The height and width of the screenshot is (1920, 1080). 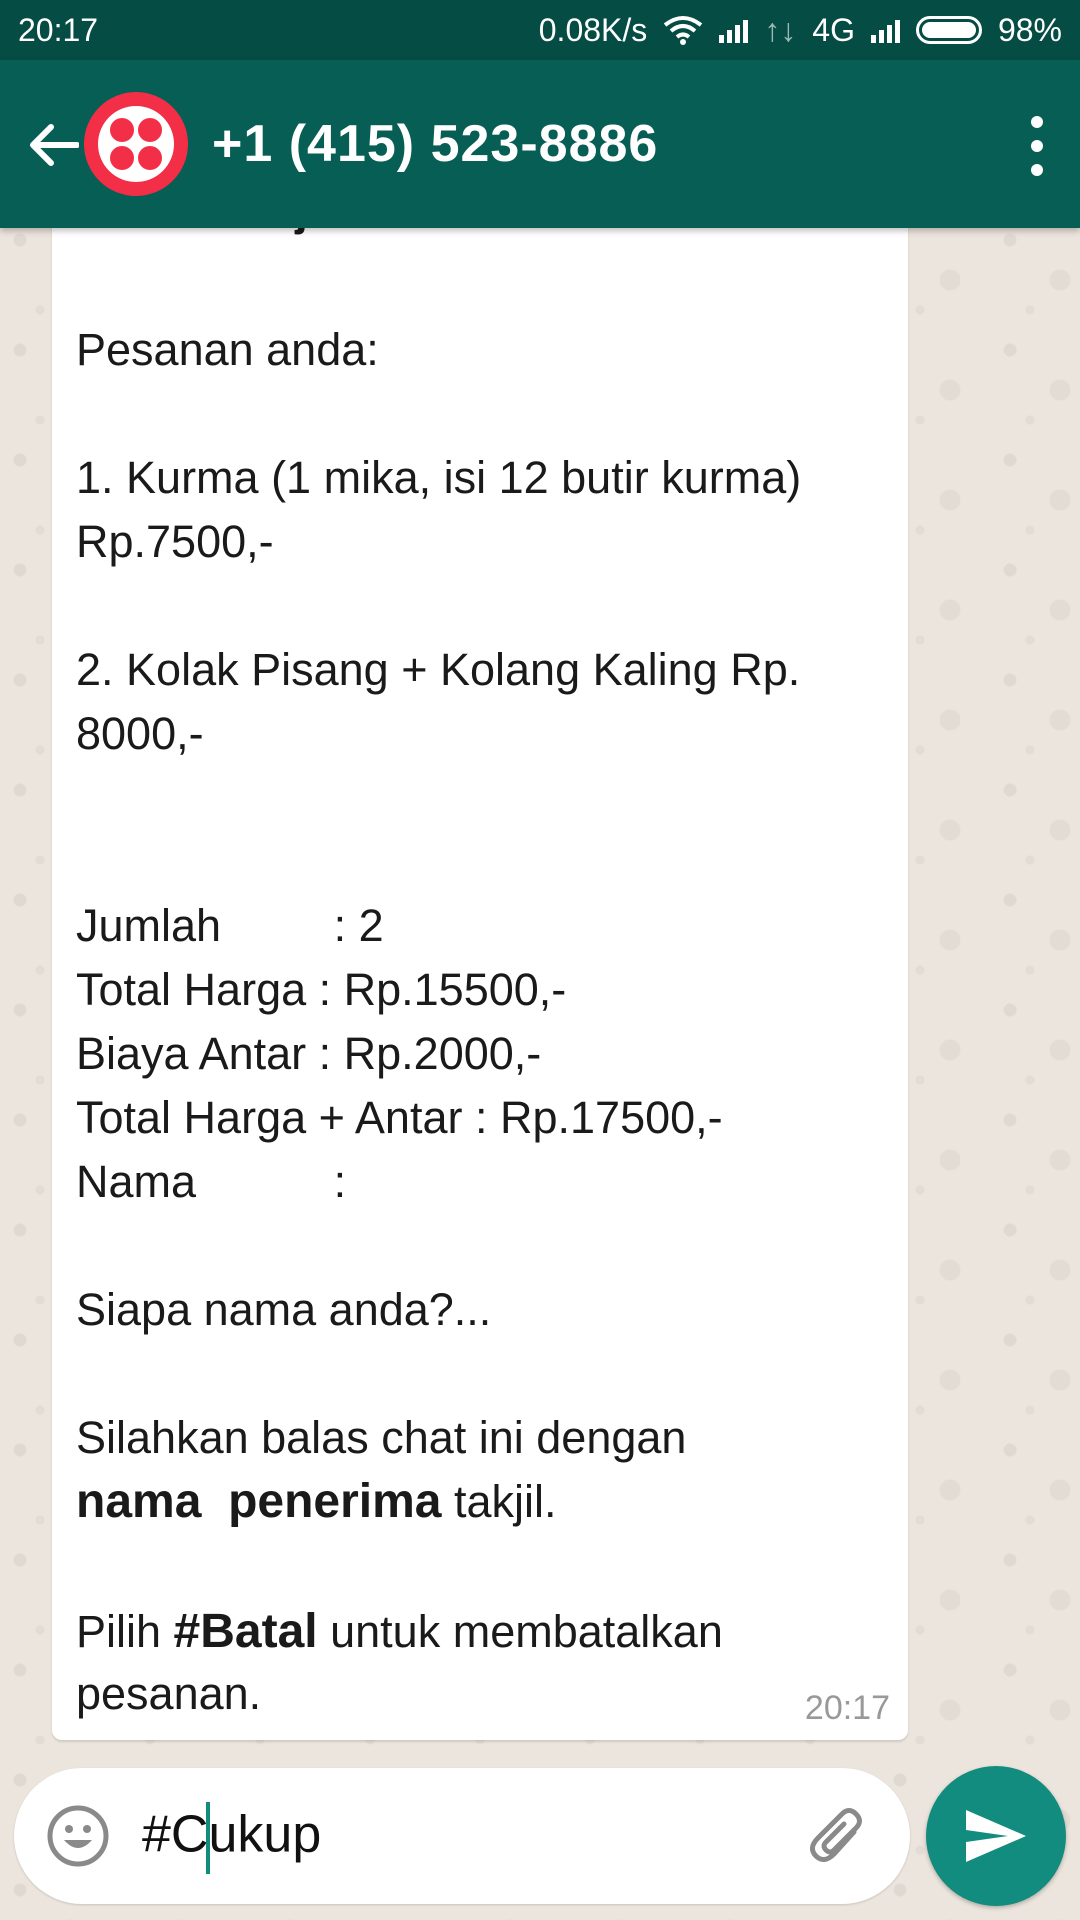 What do you see at coordinates (683, 30) in the screenshot?
I see `wifi-icon` at bounding box center [683, 30].